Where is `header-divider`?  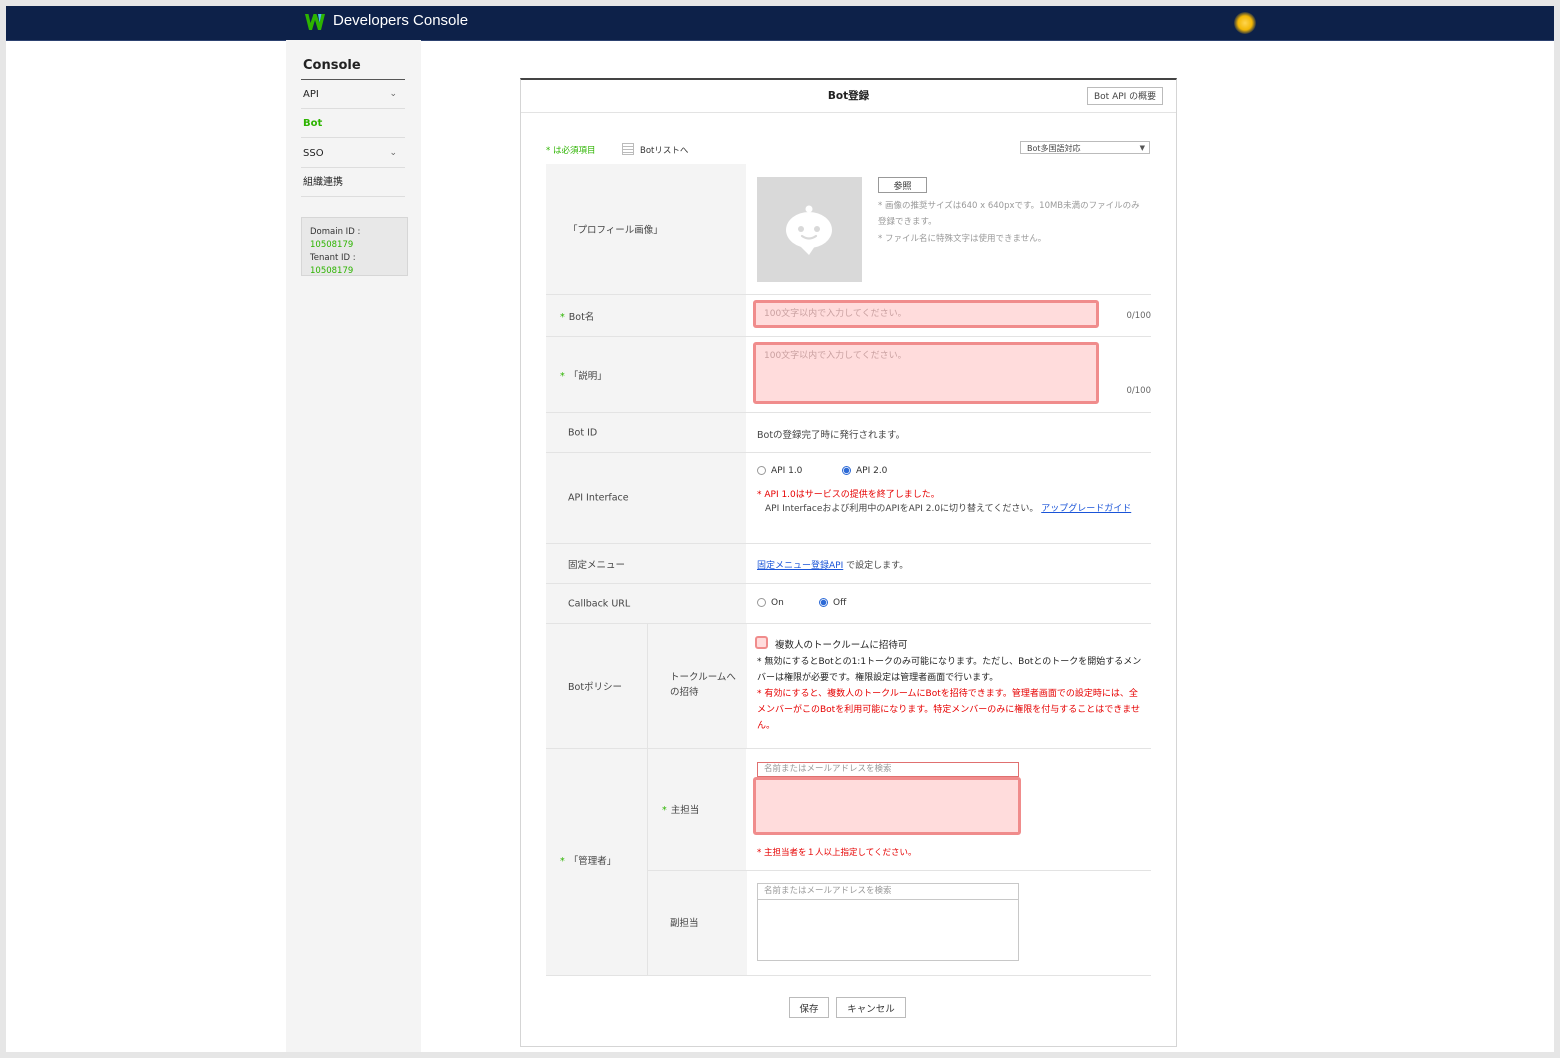 header-divider is located at coordinates (848, 112).